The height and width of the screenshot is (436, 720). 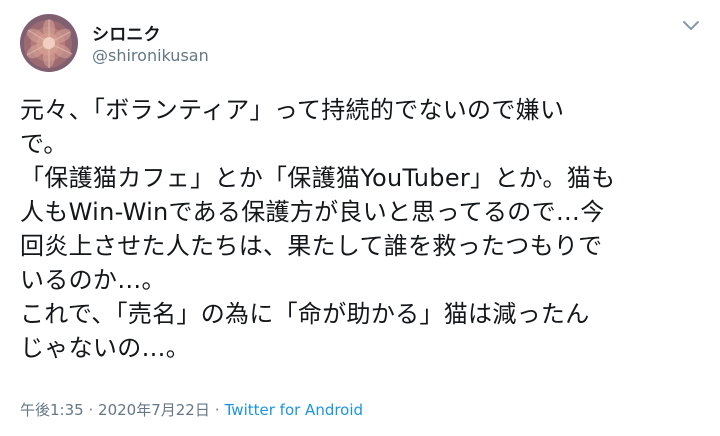 I want to click on tweet-time: 午後1:35, so click(x=52, y=410).